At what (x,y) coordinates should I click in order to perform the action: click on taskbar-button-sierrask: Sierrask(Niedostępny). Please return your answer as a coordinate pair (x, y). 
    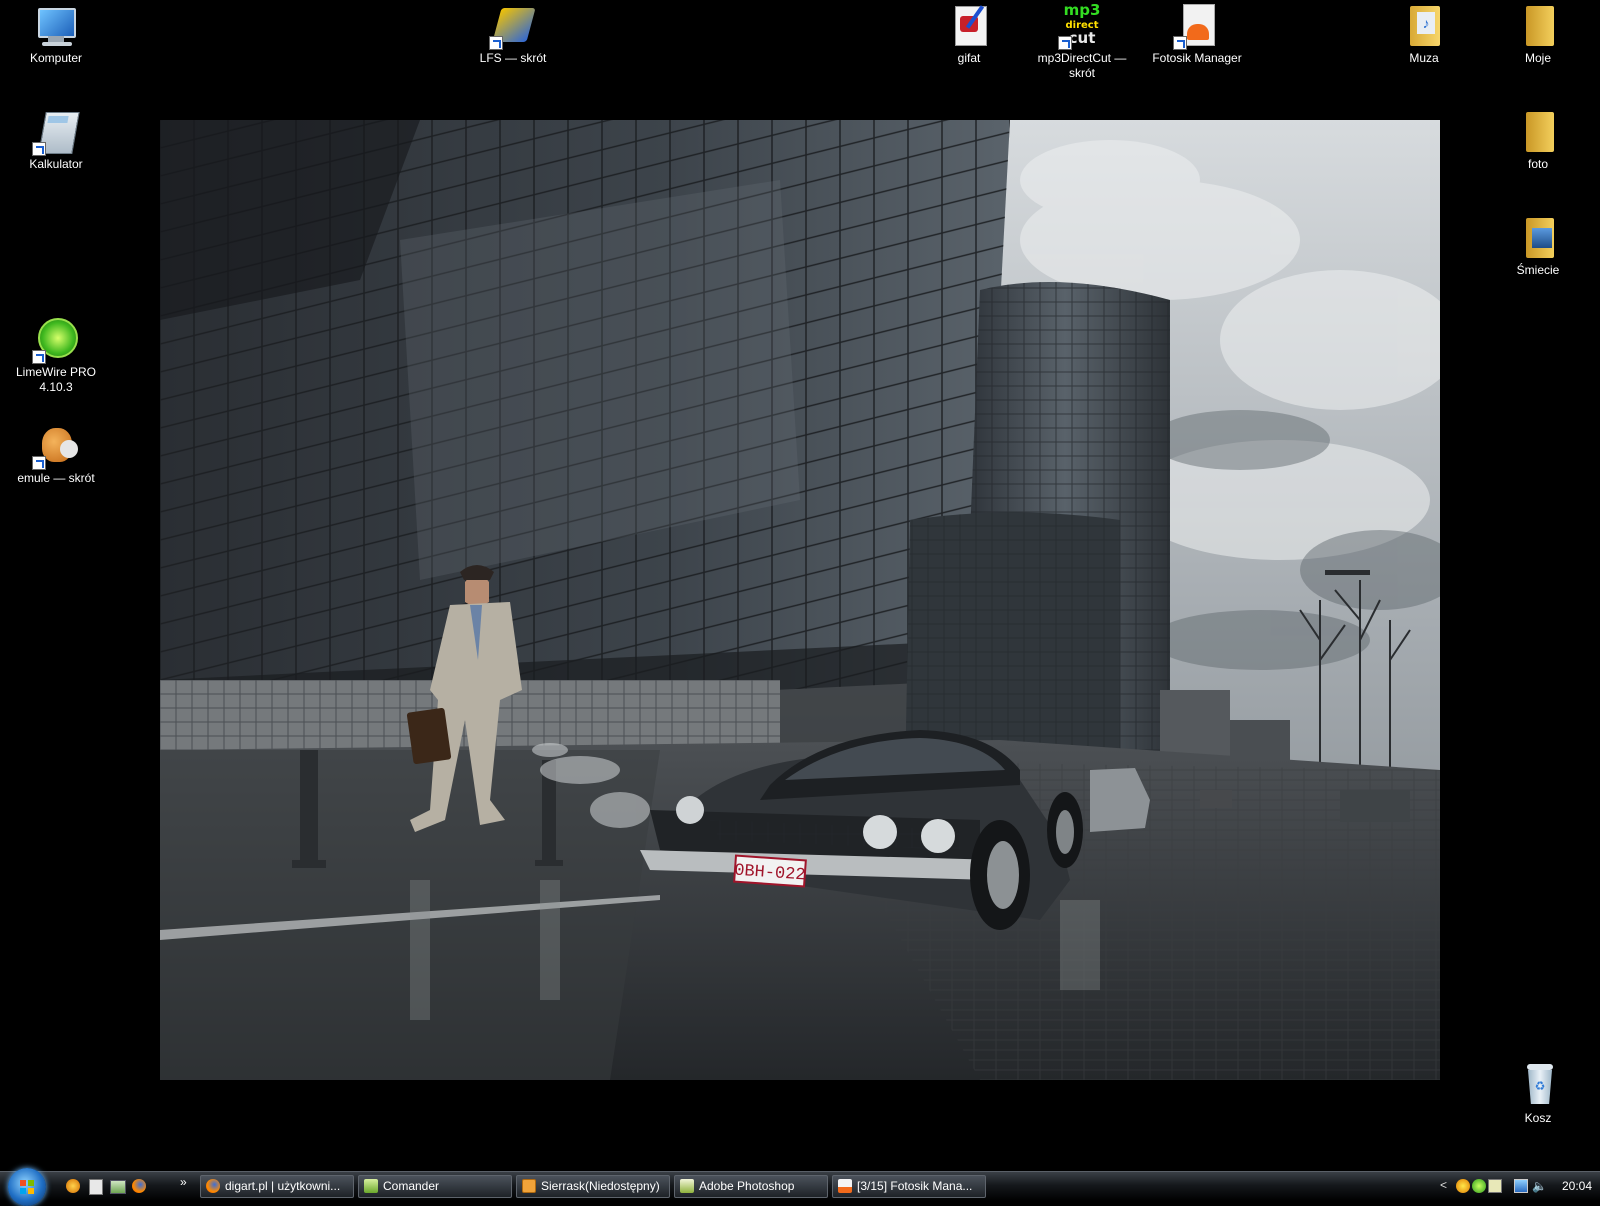
    Looking at the image, I should click on (593, 1186).